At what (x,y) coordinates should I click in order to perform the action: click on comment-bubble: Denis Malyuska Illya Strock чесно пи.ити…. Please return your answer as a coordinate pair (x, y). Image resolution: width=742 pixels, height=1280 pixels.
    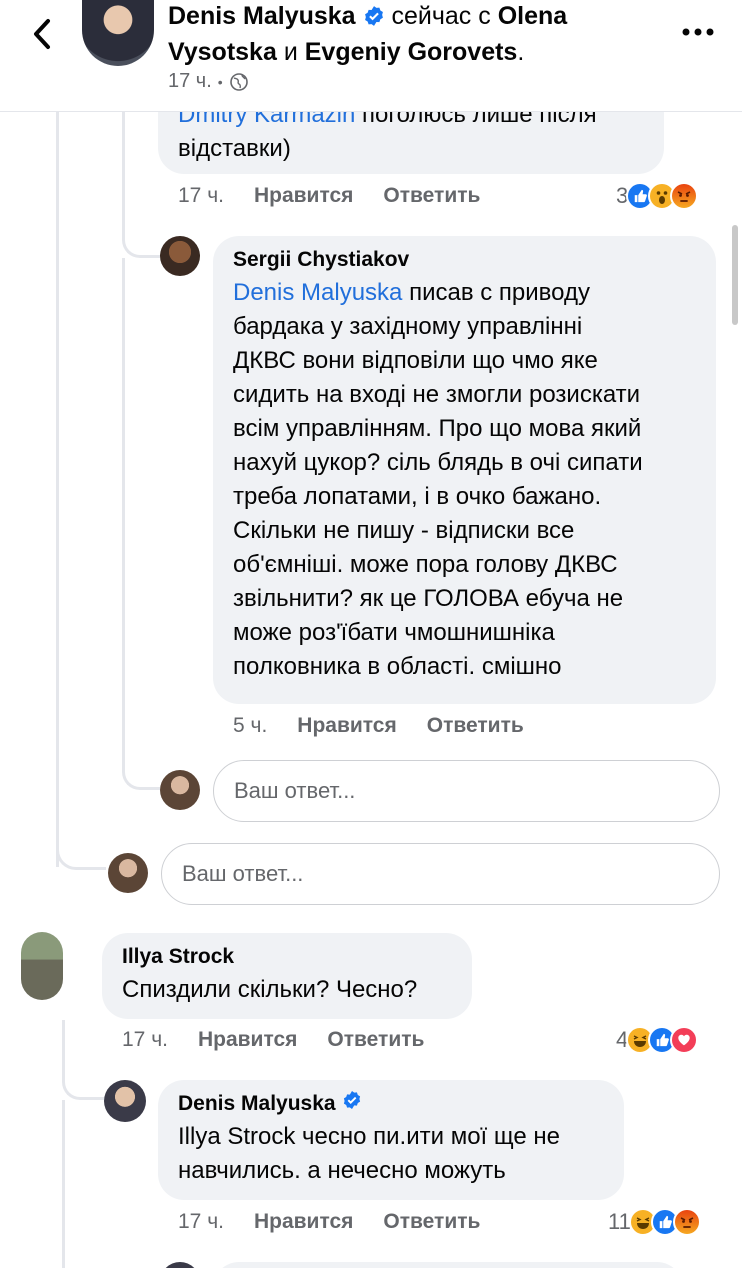
    Looking at the image, I should click on (391, 1140).